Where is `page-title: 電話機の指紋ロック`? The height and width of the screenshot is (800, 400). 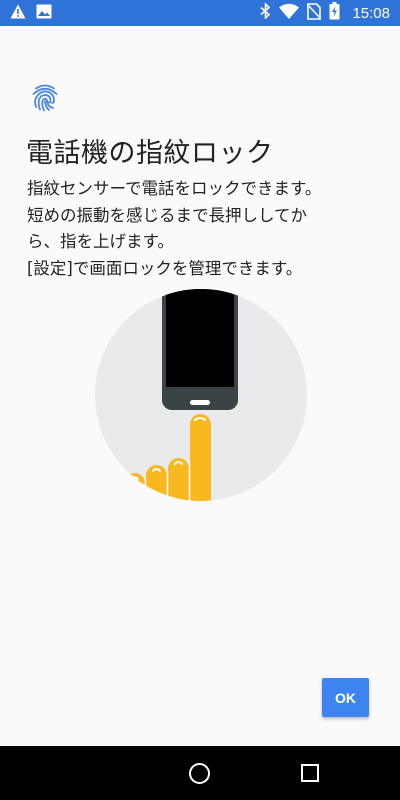 page-title: 電話機の指紋ロック is located at coordinates (150, 153).